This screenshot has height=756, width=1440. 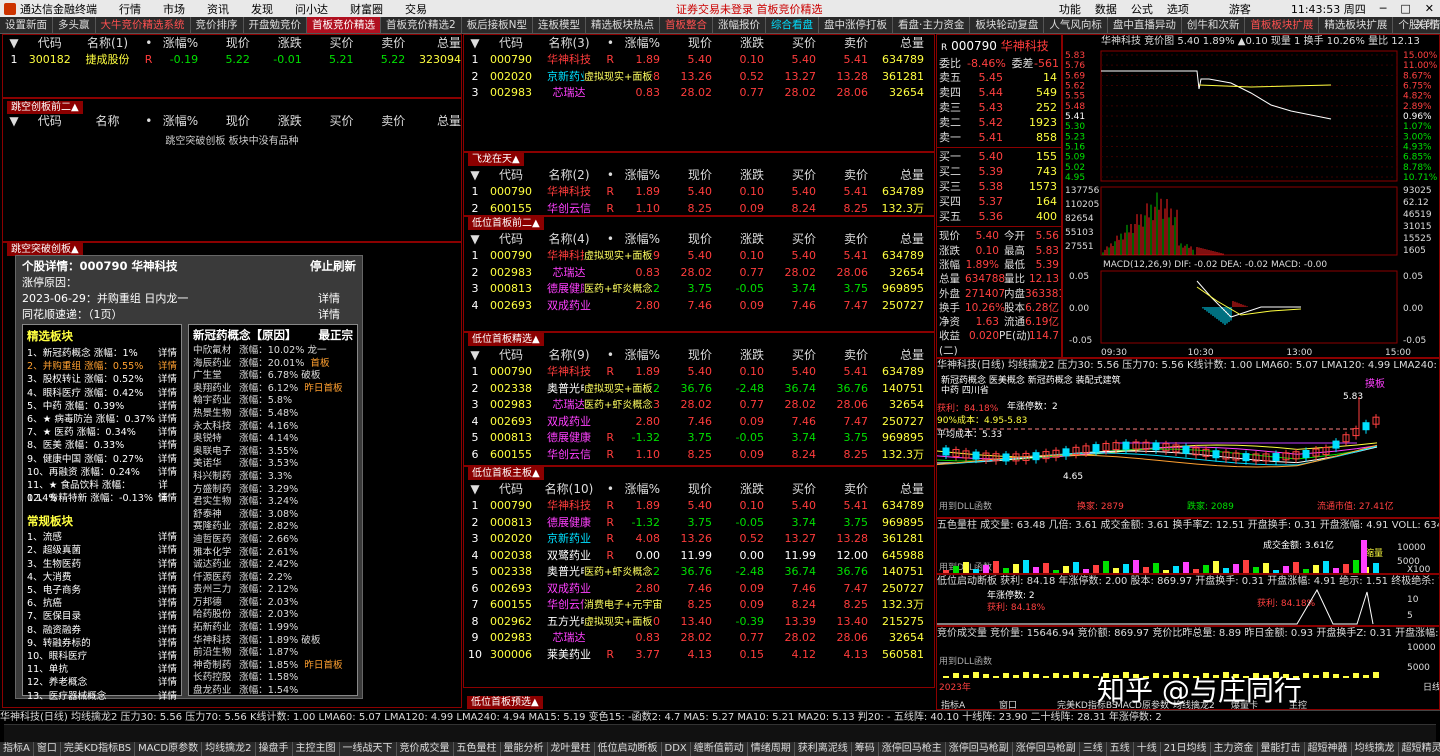 I want to click on concept-stock-row: 奥翔药业 涨幅：6.12% 昨日首板, so click(x=273, y=389).